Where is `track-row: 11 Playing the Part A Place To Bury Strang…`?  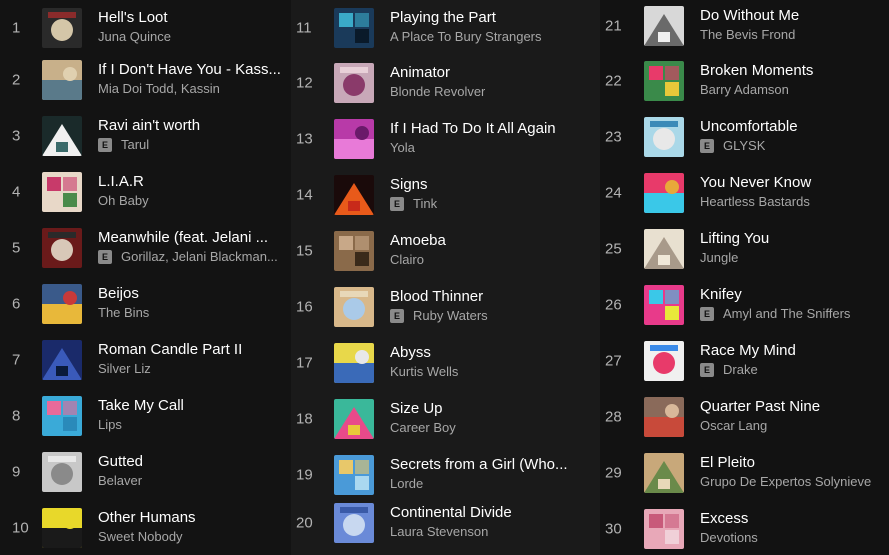 track-row: 11 Playing the Part A Place To Bury Strang… is located at coordinates (445, 28).